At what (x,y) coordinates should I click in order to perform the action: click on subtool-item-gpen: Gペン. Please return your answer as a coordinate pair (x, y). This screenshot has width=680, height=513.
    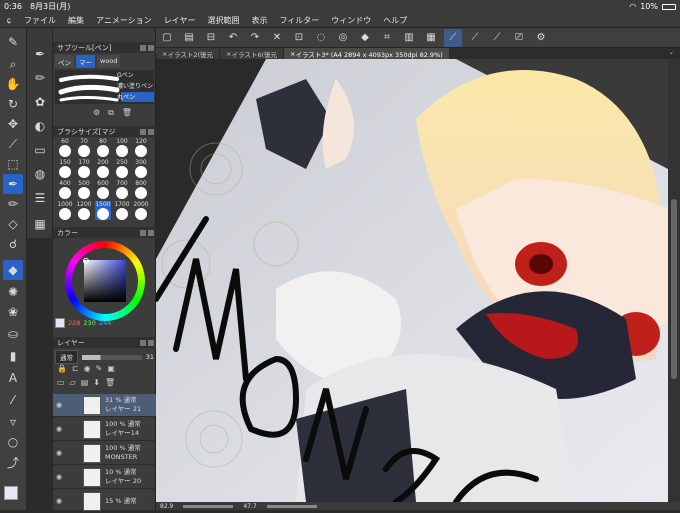
    Looking at the image, I should click on (137, 75).